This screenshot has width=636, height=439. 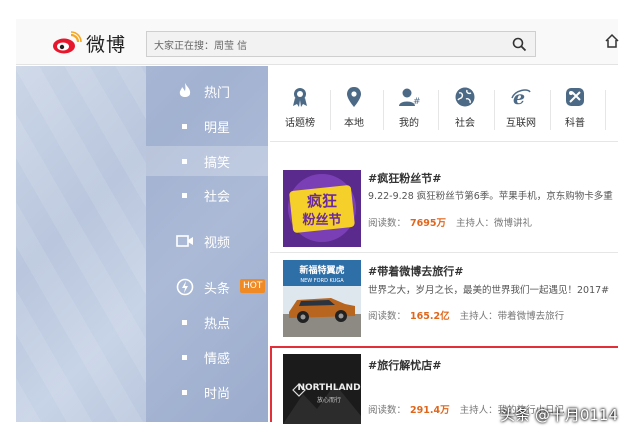 What do you see at coordinates (354, 123) in the screenshot?
I see `category-label: 本地` at bounding box center [354, 123].